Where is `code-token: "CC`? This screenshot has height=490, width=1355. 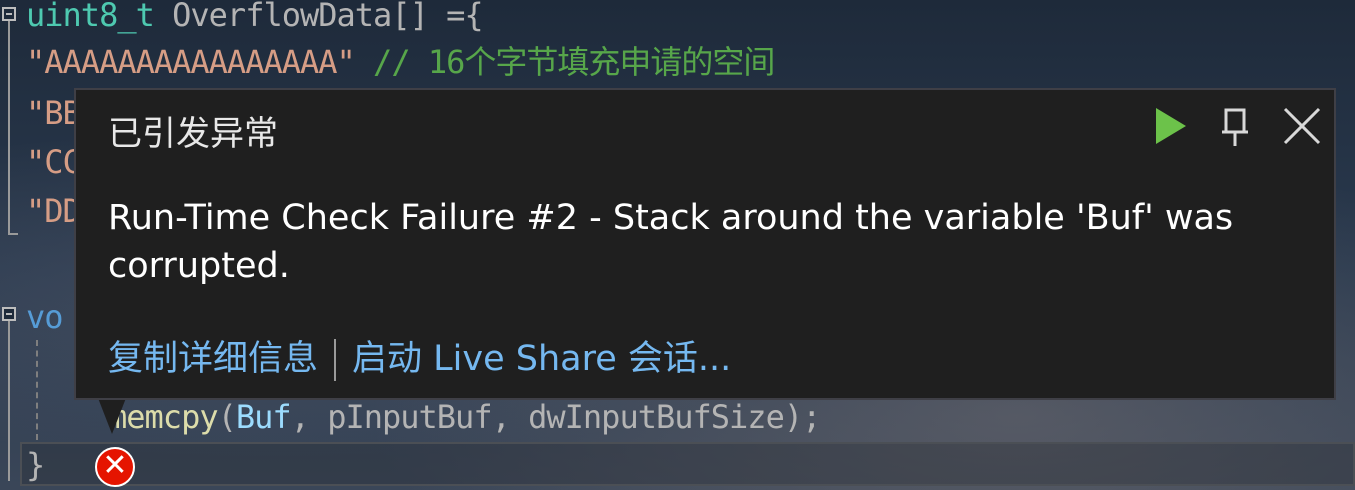
code-token: "CC is located at coordinates (54, 162).